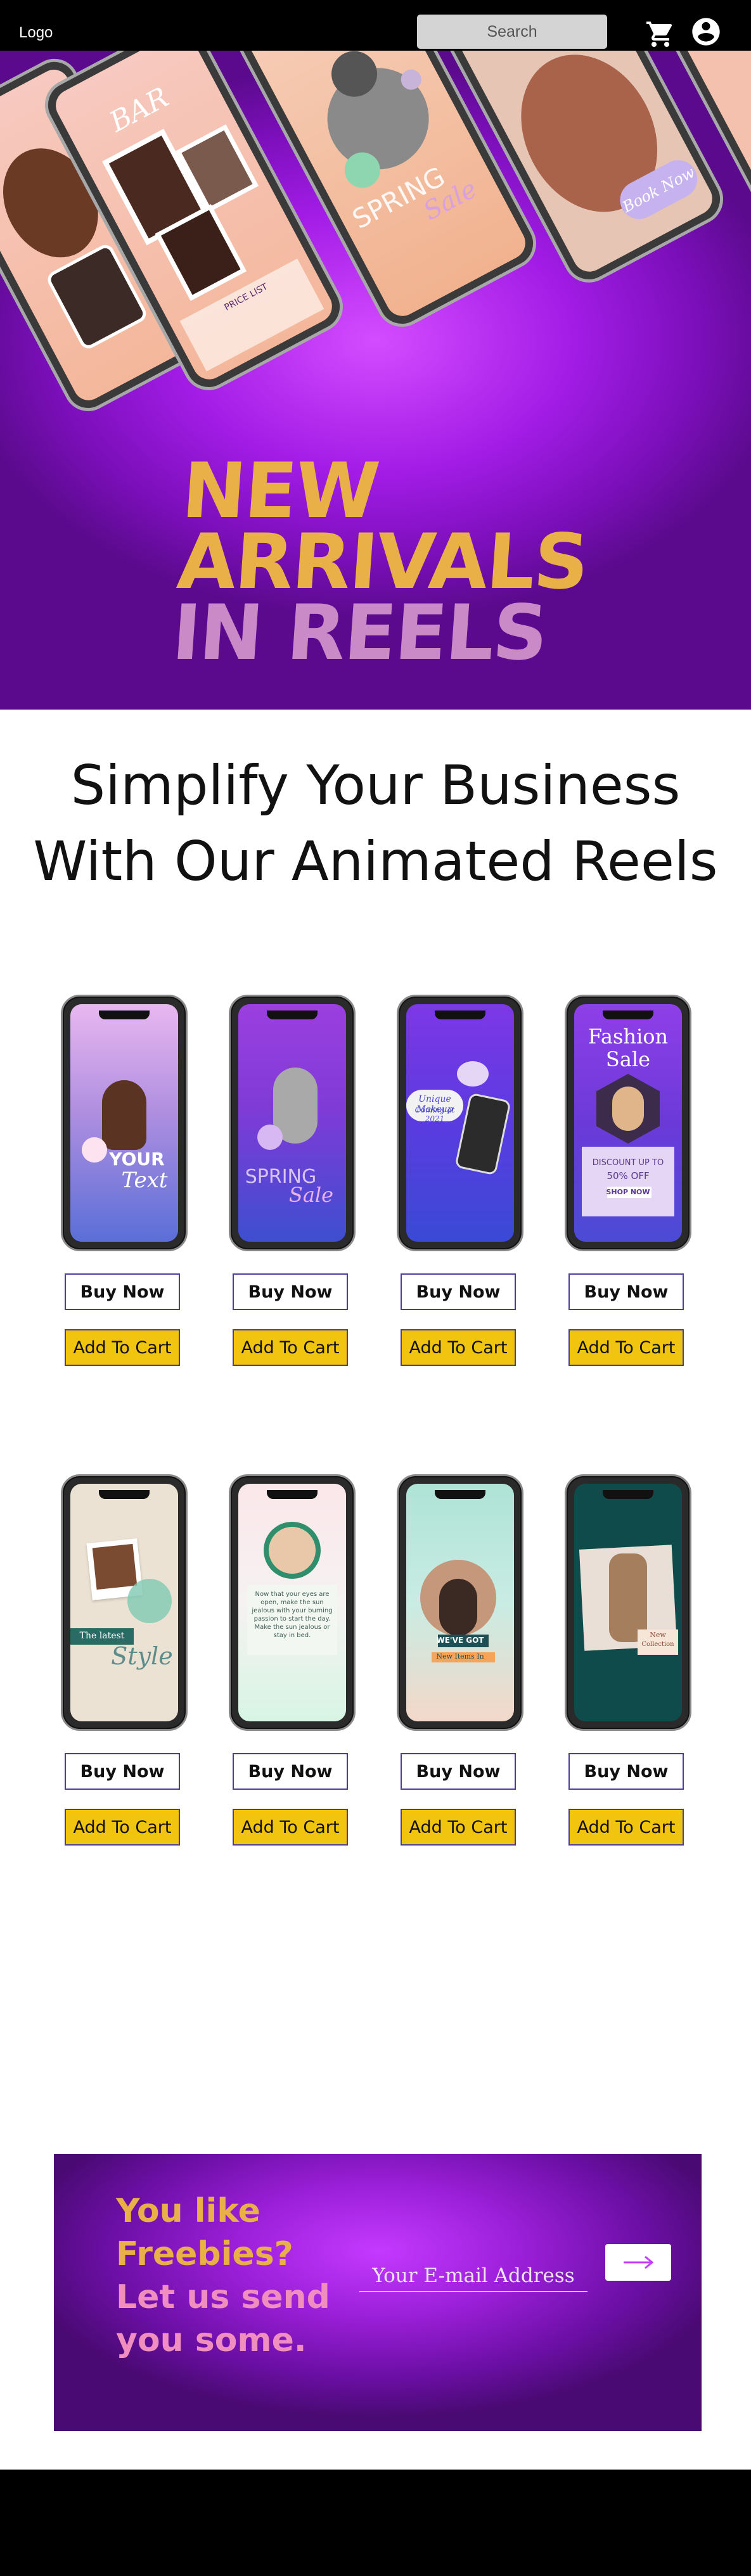 The width and height of the screenshot is (751, 2576). I want to click on submit-email-button, so click(638, 2262).